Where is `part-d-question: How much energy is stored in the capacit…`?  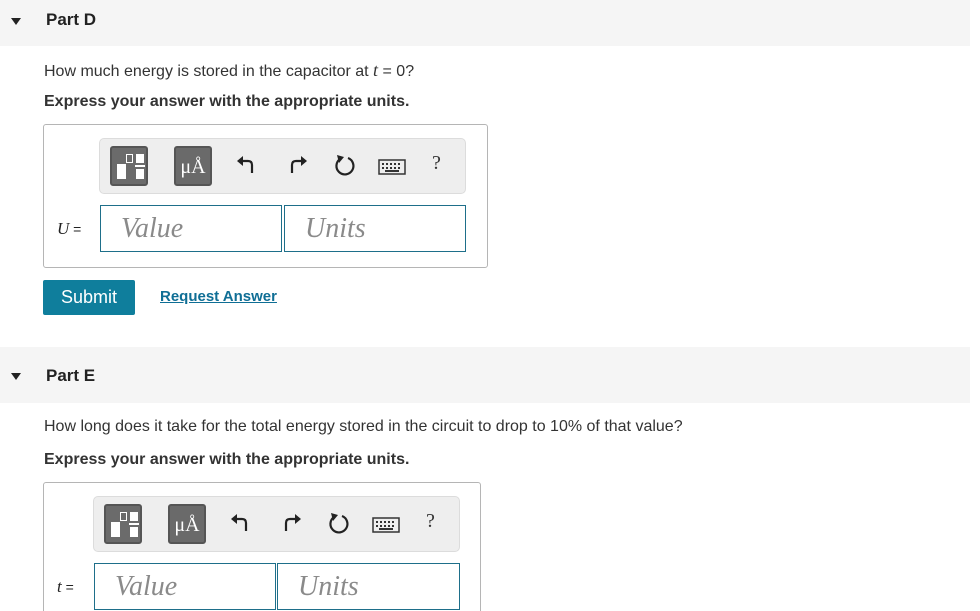
part-d-question: How much energy is stored in the capacit… is located at coordinates (229, 70).